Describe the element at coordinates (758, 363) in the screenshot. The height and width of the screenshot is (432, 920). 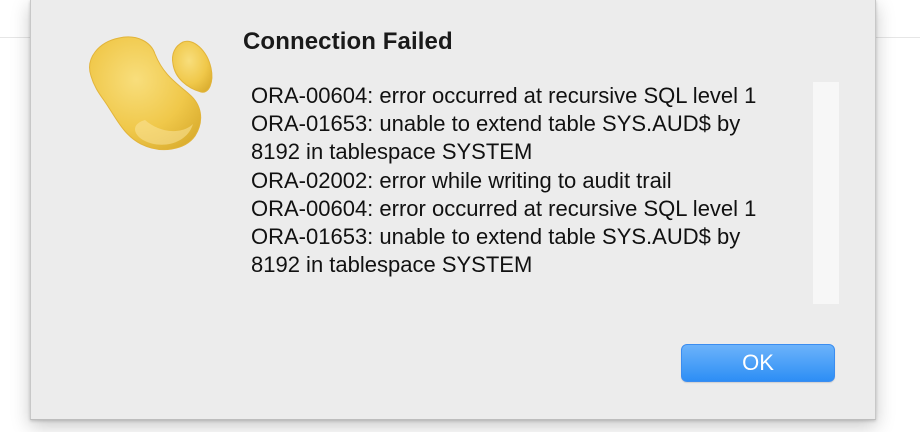
I see `ok-button: OK` at that location.